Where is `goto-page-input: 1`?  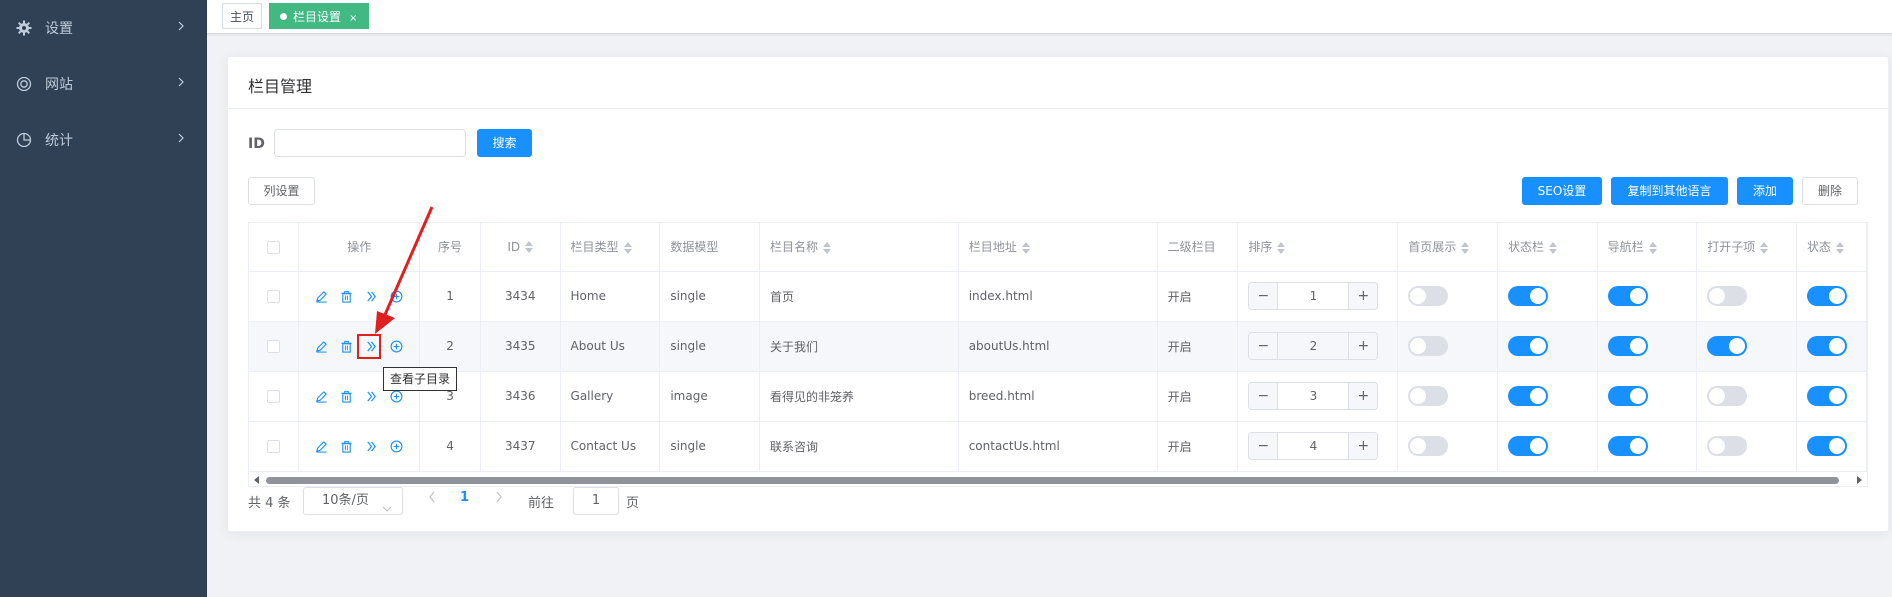
goto-page-input: 1 is located at coordinates (596, 501).